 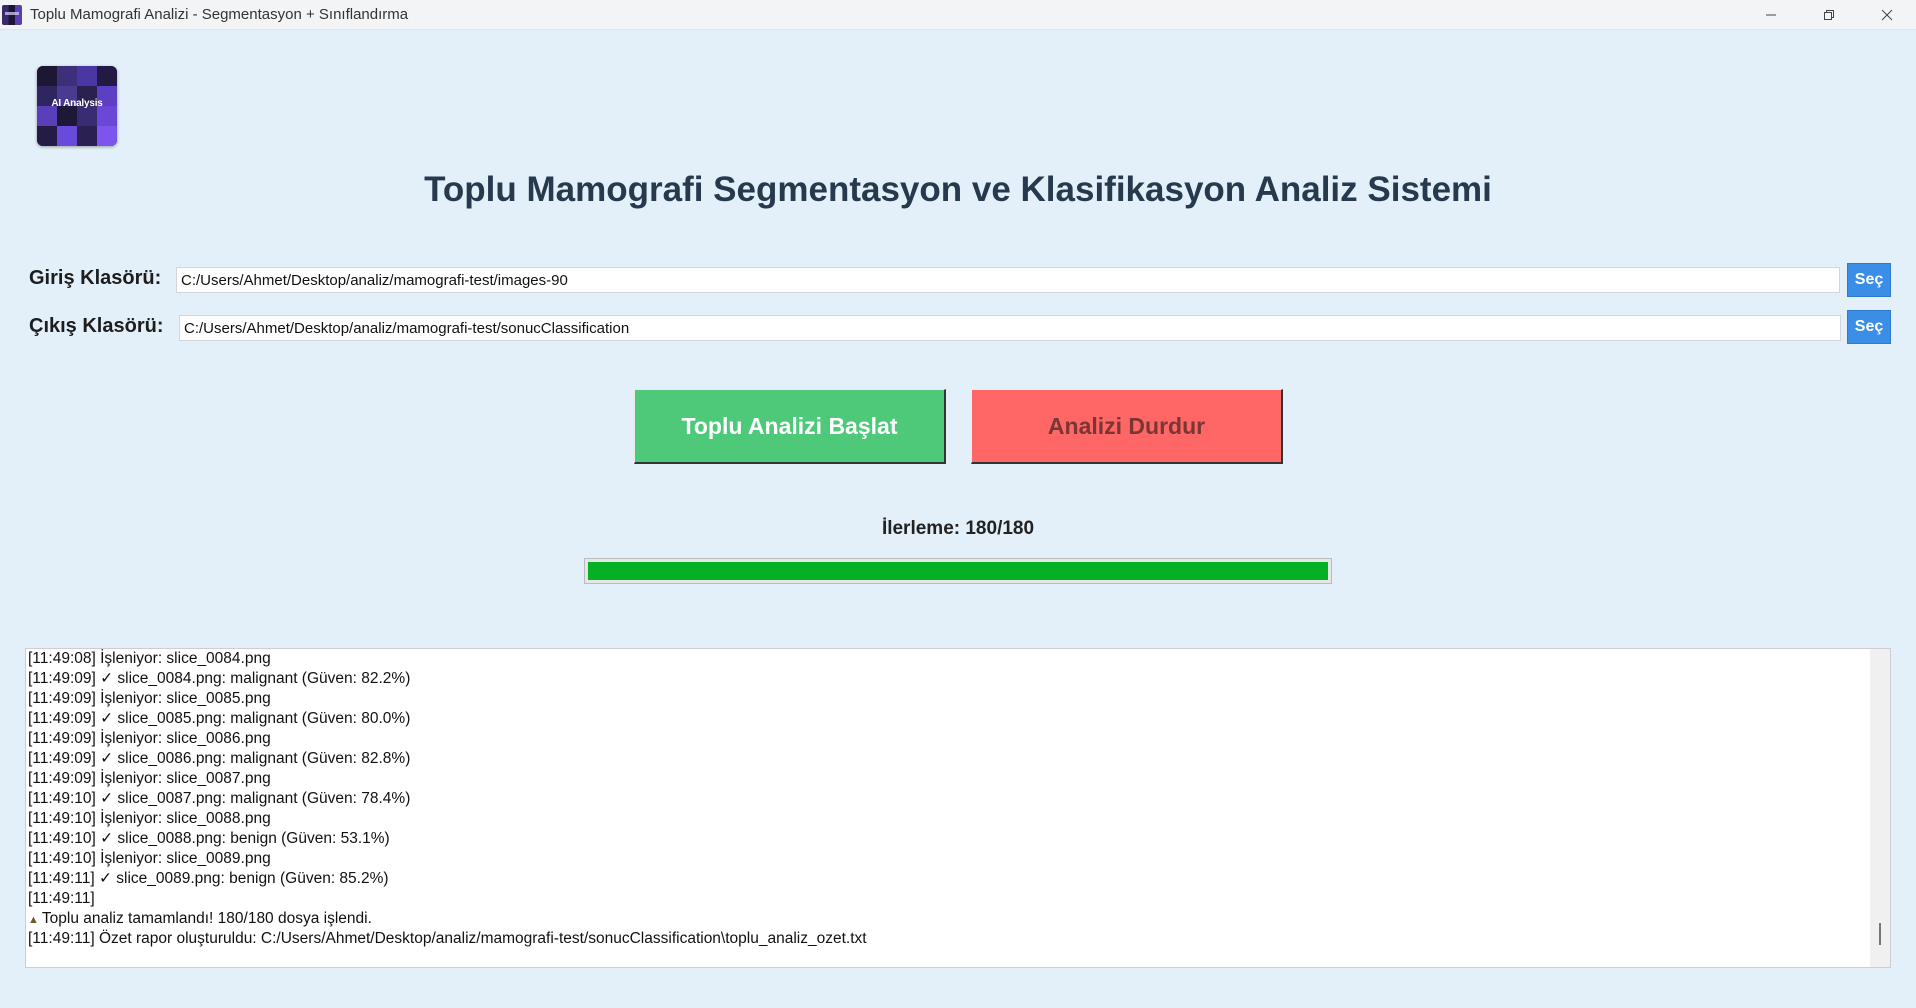 I want to click on start-batch-analysis-button: Toplu Analizi Başlat, so click(x=790, y=426).